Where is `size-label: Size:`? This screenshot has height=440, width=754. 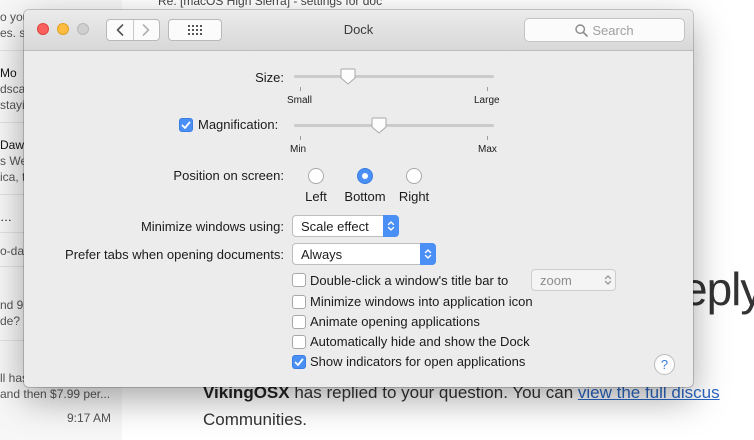 size-label: Size: is located at coordinates (269, 77).